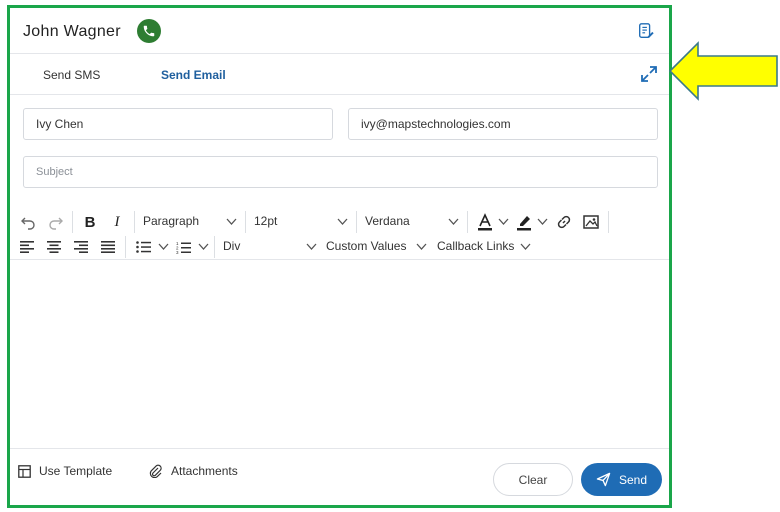 This screenshot has width=780, height=512. I want to click on expand-icon, so click(649, 74).